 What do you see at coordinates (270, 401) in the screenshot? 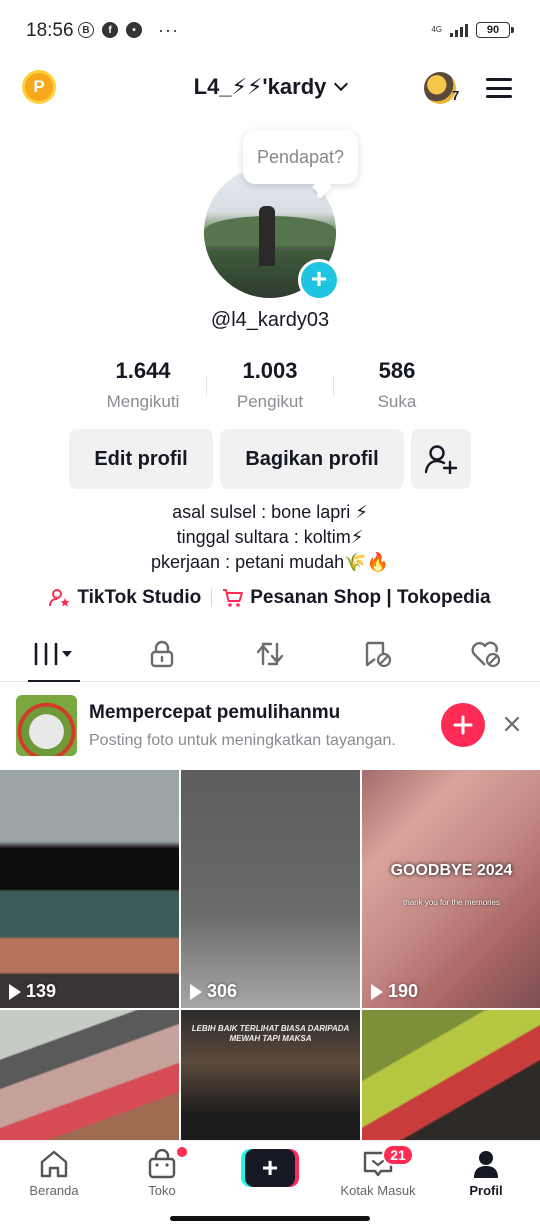
I see `stat-label: Pengikut` at bounding box center [270, 401].